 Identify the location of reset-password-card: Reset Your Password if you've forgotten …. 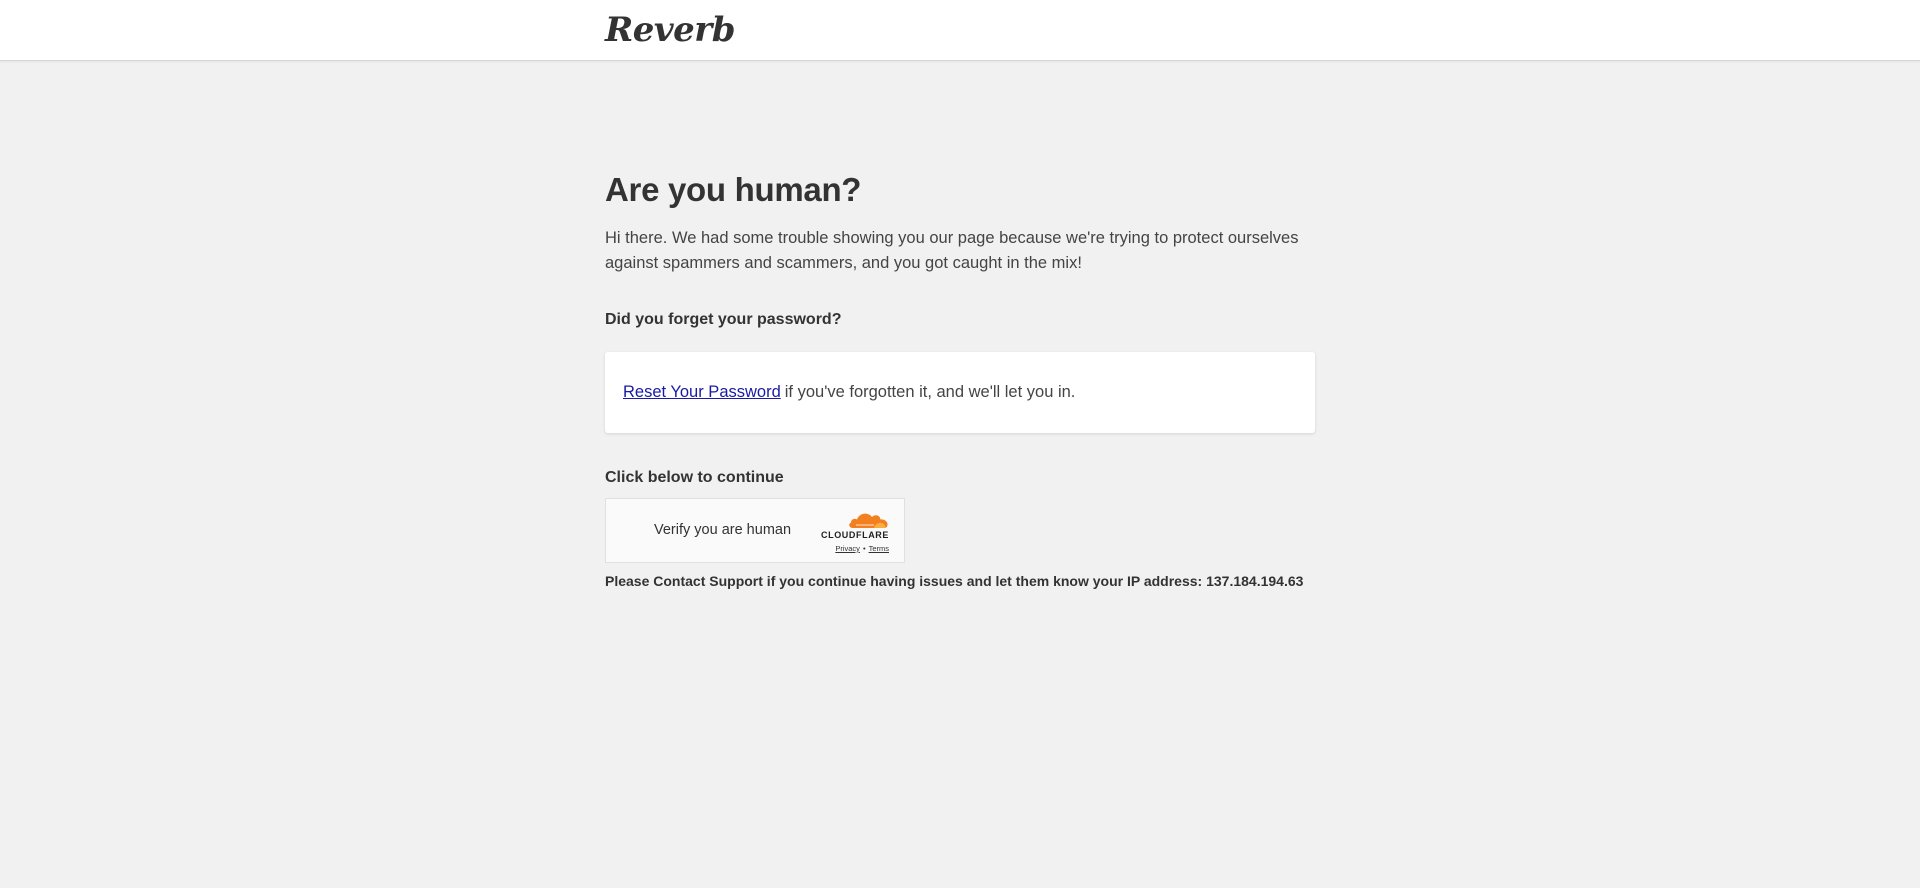
(960, 392).